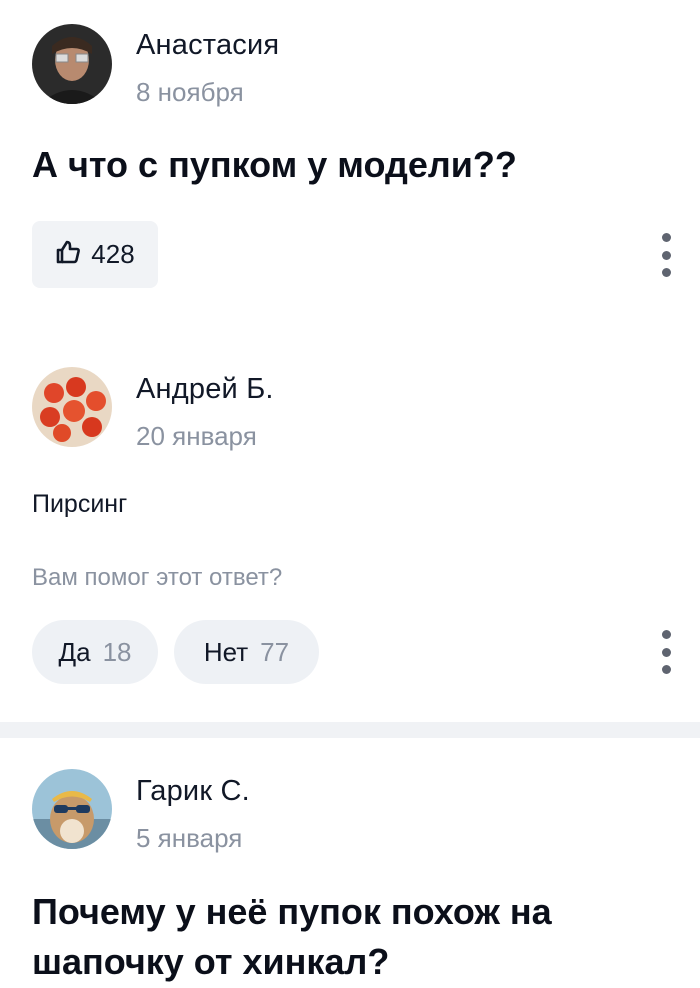  Describe the element at coordinates (72, 809) in the screenshot. I see `avatar-garik` at that location.